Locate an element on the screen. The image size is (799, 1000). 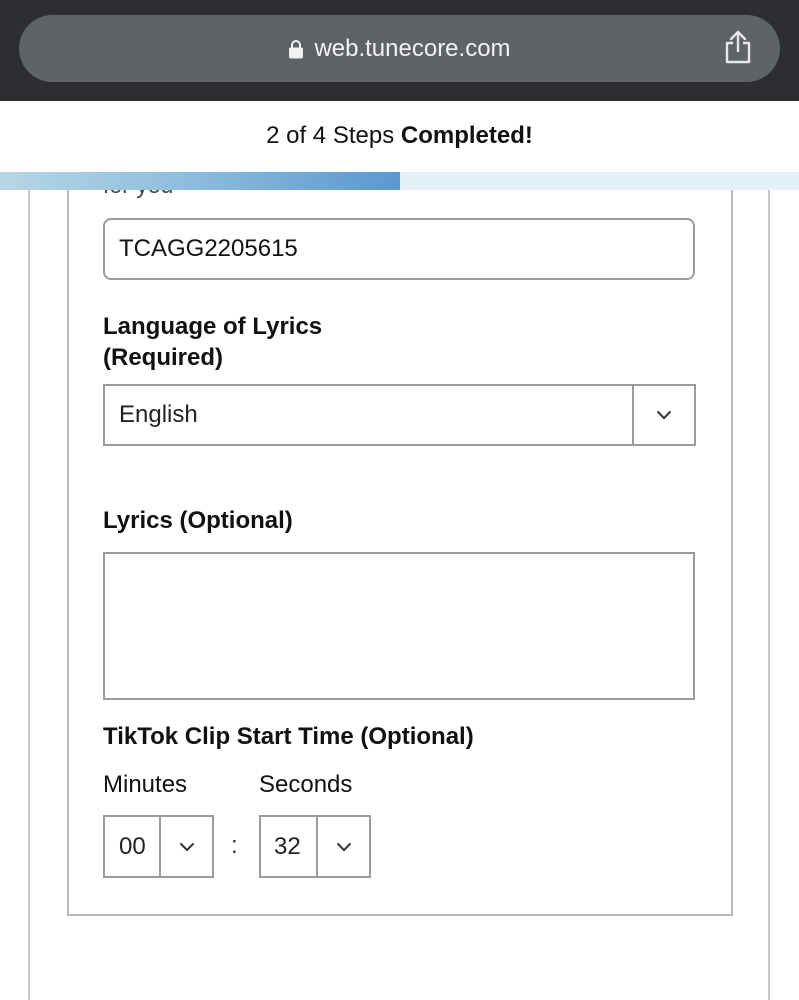
seconds-select: 32 is located at coordinates (315, 846).